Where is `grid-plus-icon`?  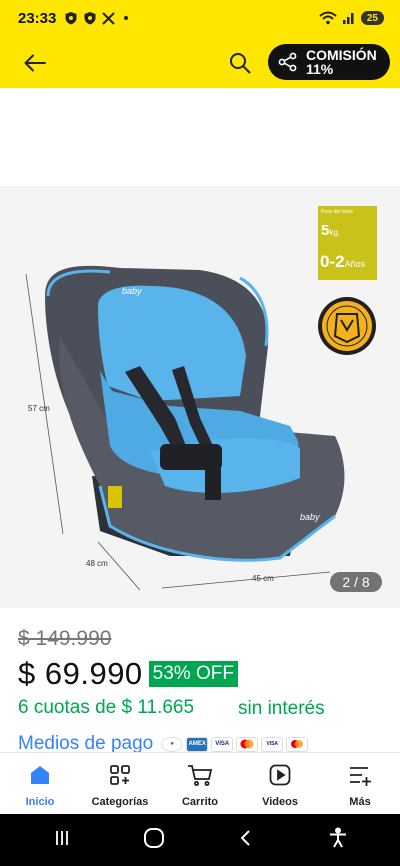 grid-plus-icon is located at coordinates (120, 775).